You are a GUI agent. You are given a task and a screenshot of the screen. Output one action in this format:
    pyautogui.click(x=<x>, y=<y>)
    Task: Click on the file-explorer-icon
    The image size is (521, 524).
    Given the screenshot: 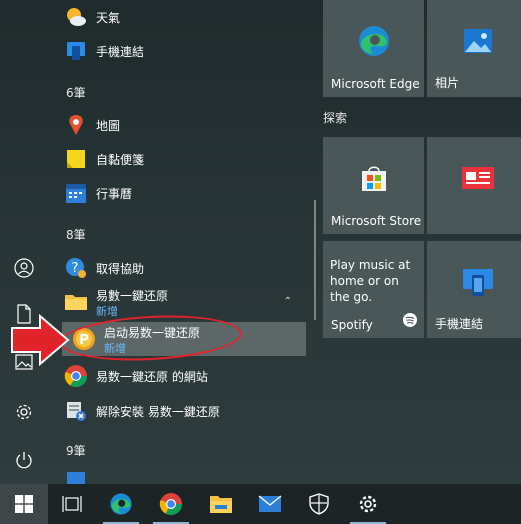 What is the action you would take?
    pyautogui.click(x=221, y=504)
    